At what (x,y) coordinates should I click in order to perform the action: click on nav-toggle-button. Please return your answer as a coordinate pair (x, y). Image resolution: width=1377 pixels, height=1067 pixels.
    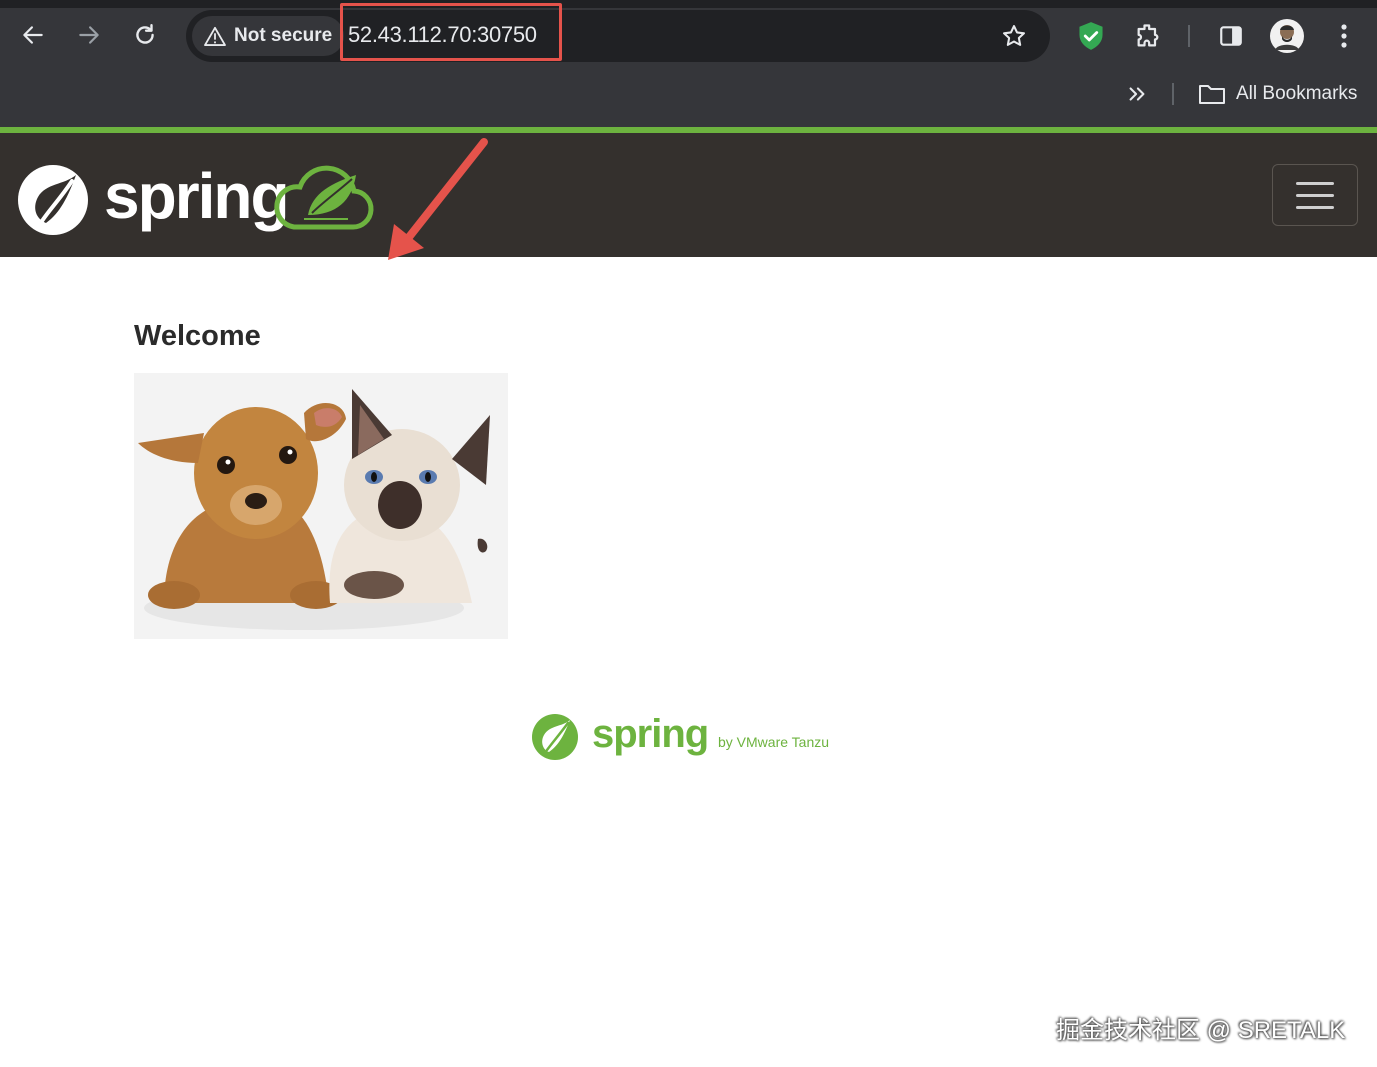
    Looking at the image, I should click on (1315, 195).